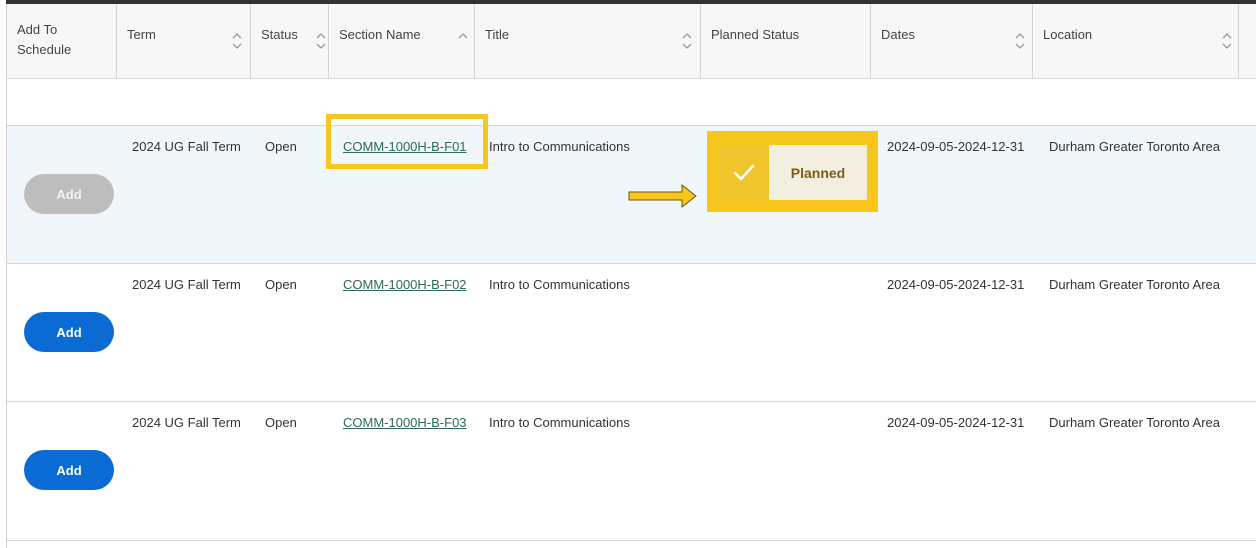  What do you see at coordinates (755, 34) in the screenshot?
I see `column-label: Planned Status` at bounding box center [755, 34].